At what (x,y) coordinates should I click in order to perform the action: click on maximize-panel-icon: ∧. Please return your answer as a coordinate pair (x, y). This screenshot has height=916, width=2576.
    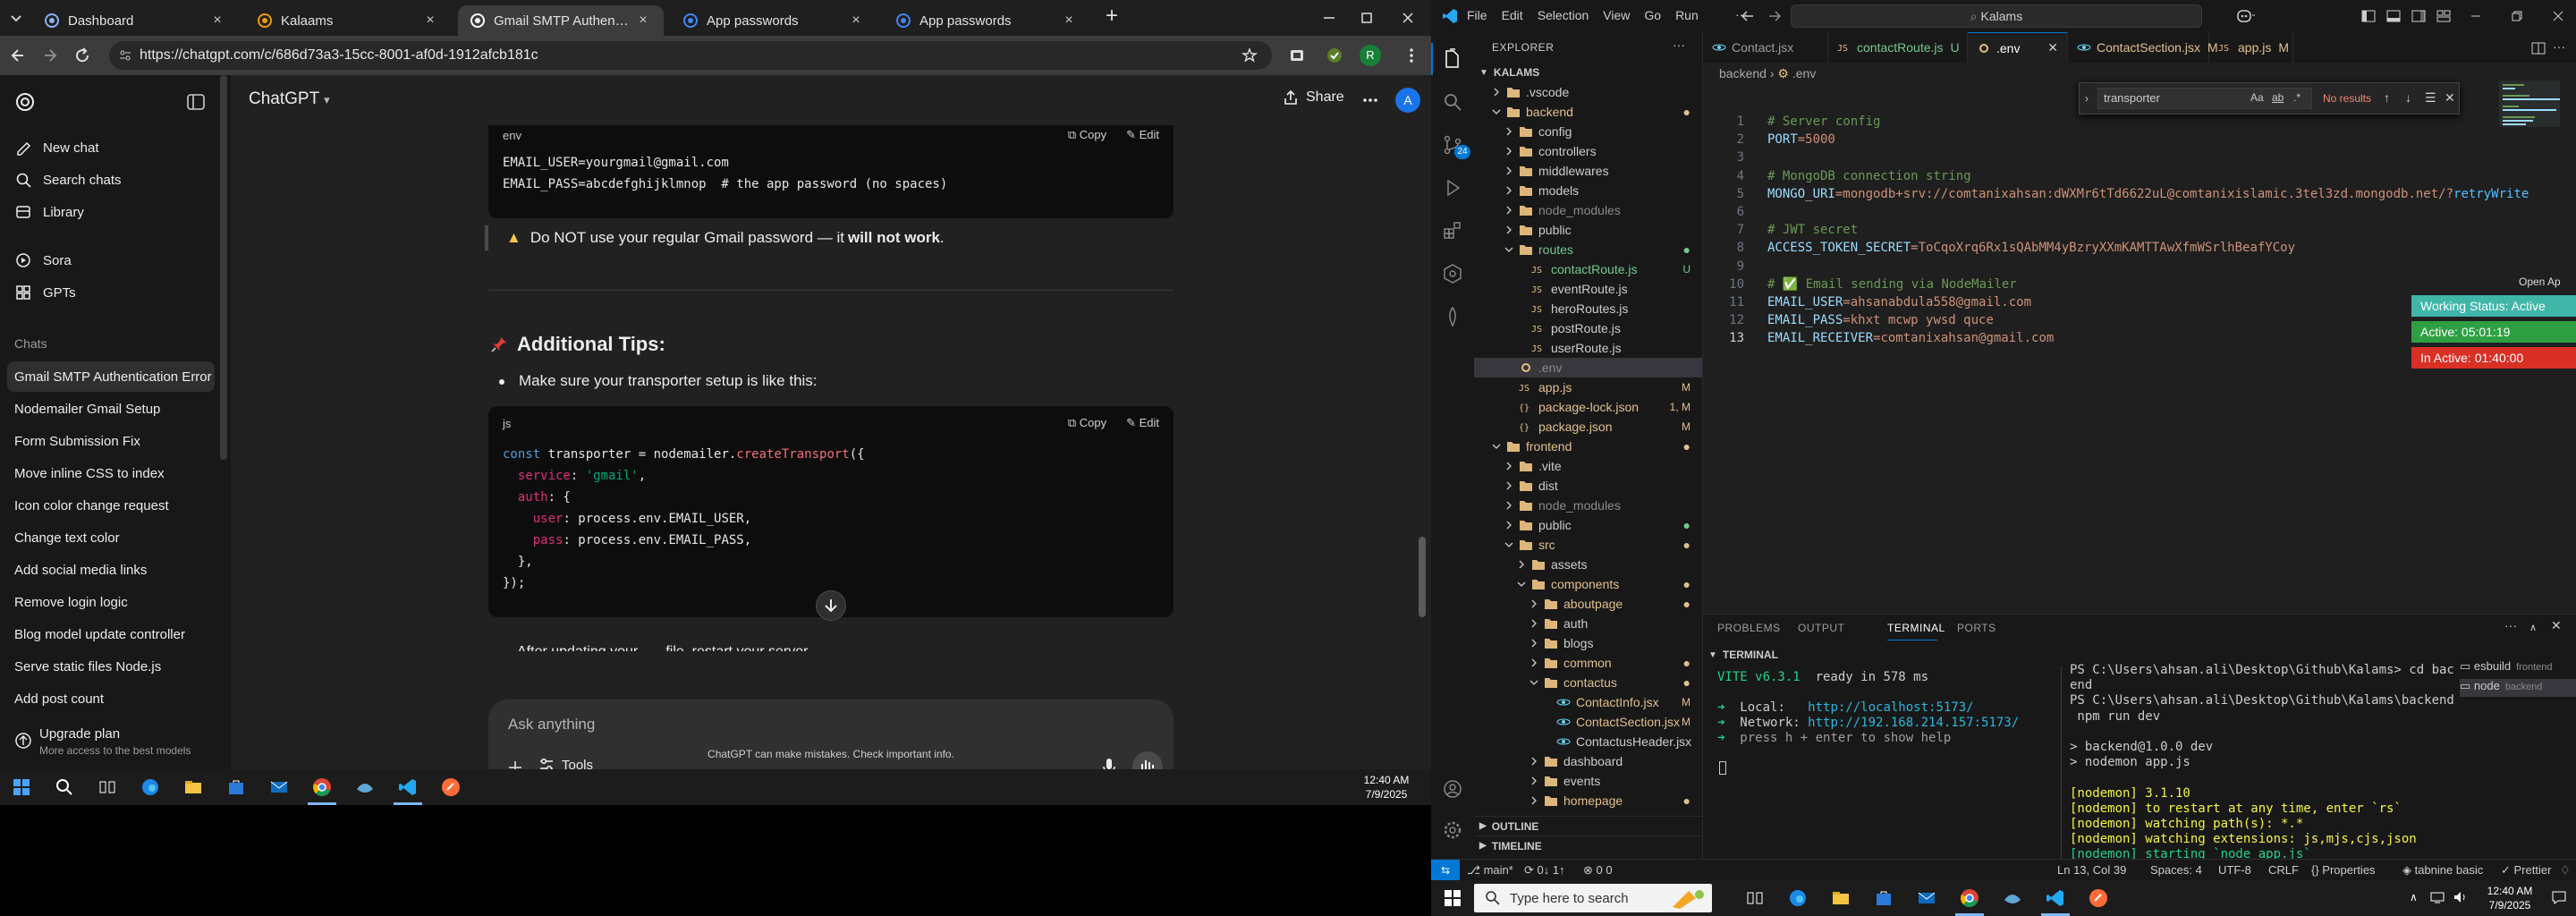
    Looking at the image, I should click on (2533, 627).